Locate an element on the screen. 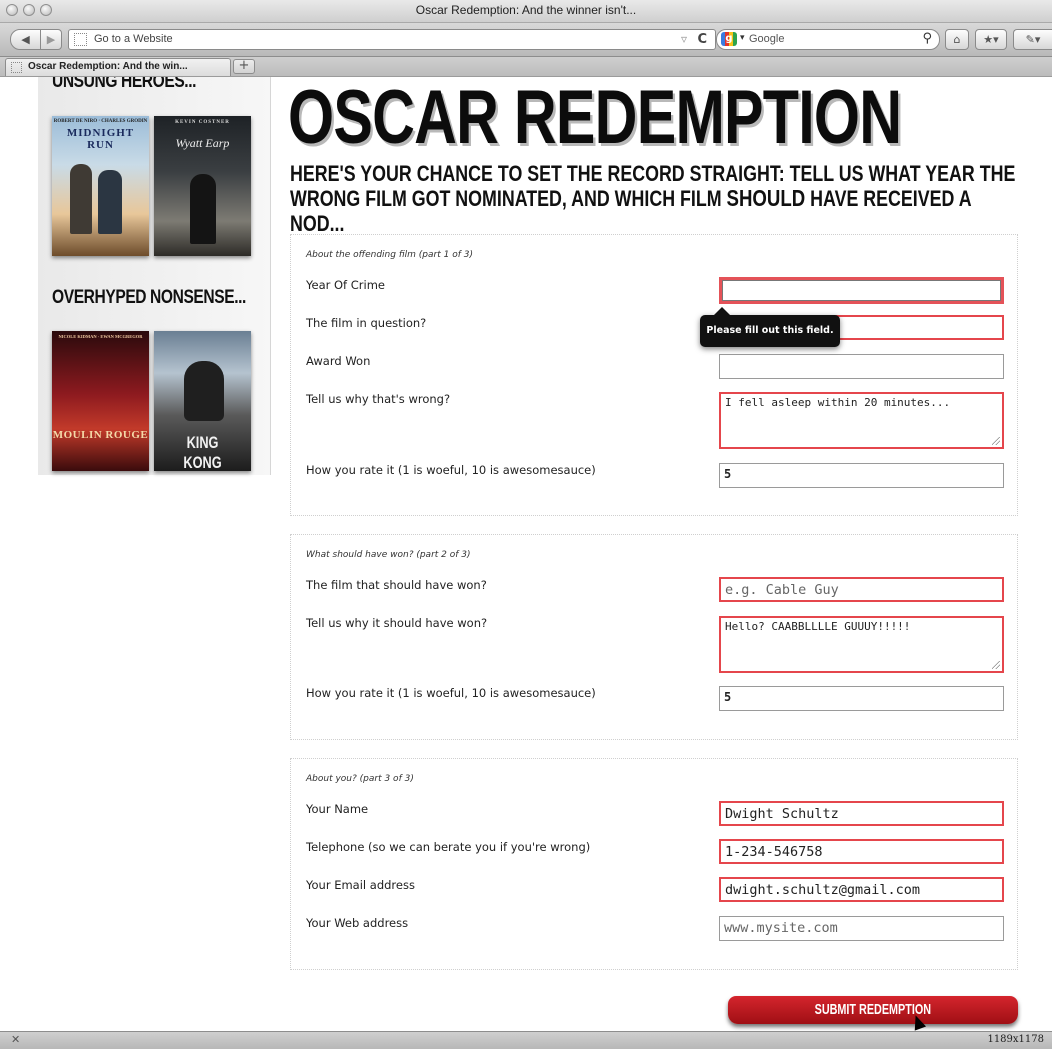 The width and height of the screenshot is (1052, 1049). why-wrong-label: Tell us why that's wrong? is located at coordinates (378, 399).